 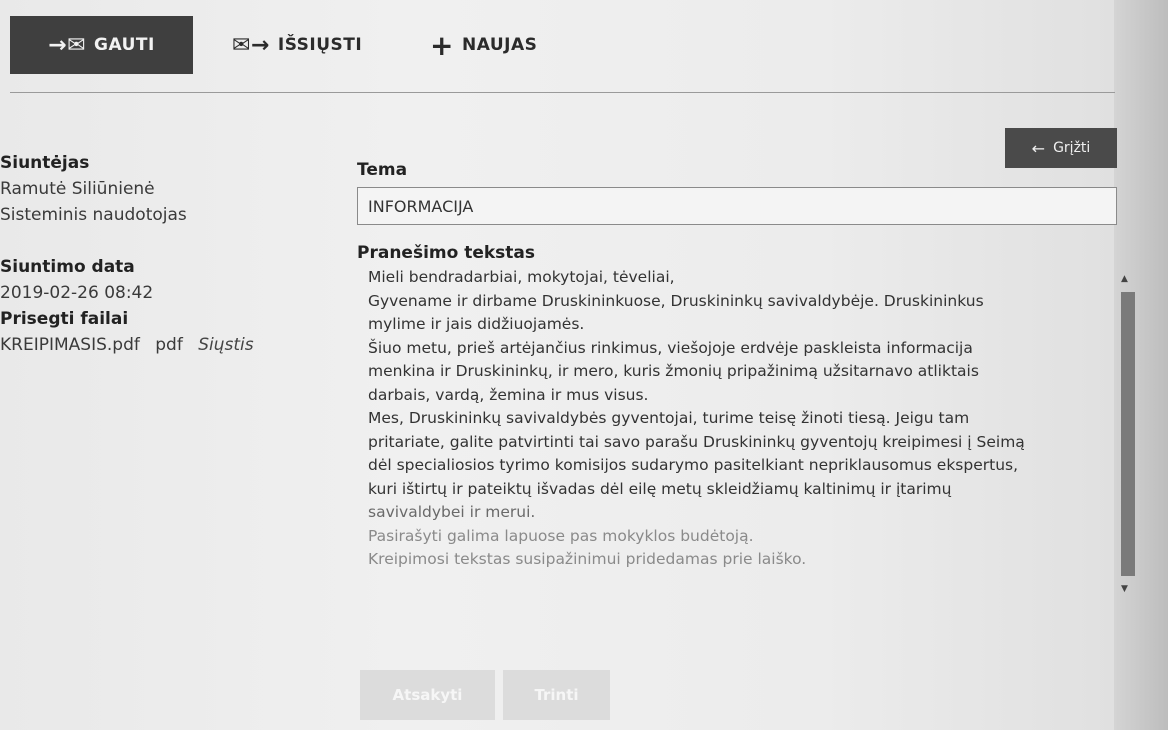 I want to click on back-button: ← Grįžti, so click(x=1061, y=148).